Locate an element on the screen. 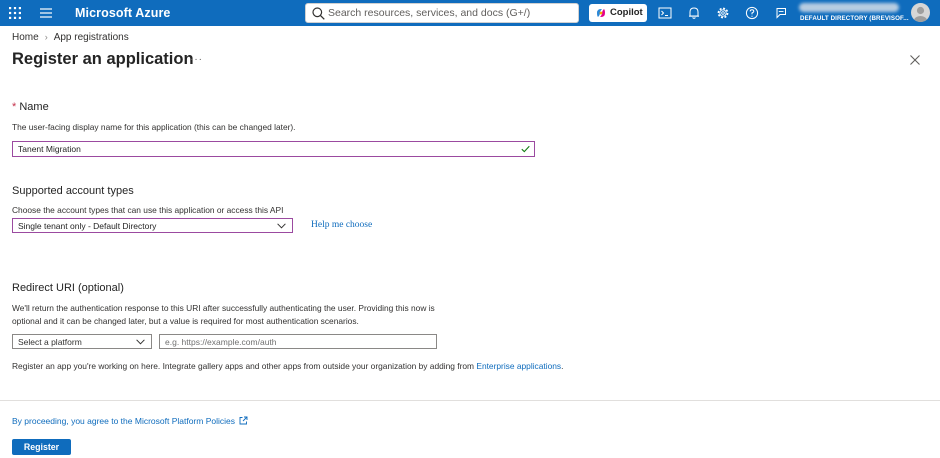 The width and height of the screenshot is (940, 458). enterprise-applications-link: Enterprise applications is located at coordinates (518, 366).